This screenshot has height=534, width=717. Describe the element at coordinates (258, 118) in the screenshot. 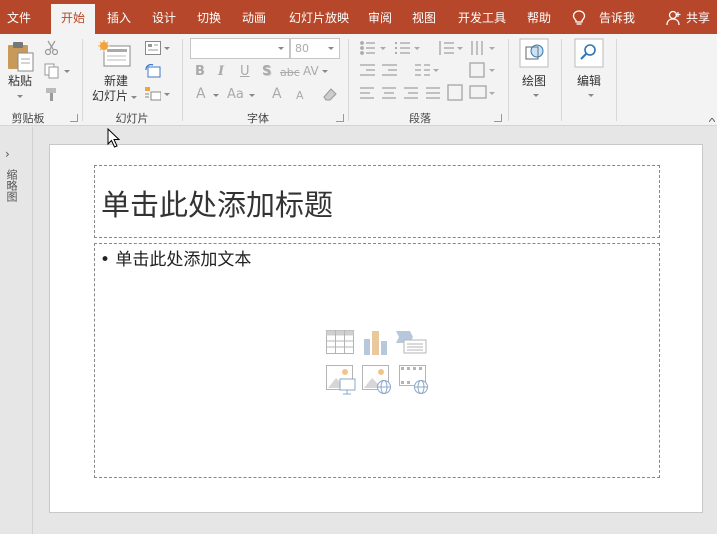

I see `group-label-font: 字体` at that location.